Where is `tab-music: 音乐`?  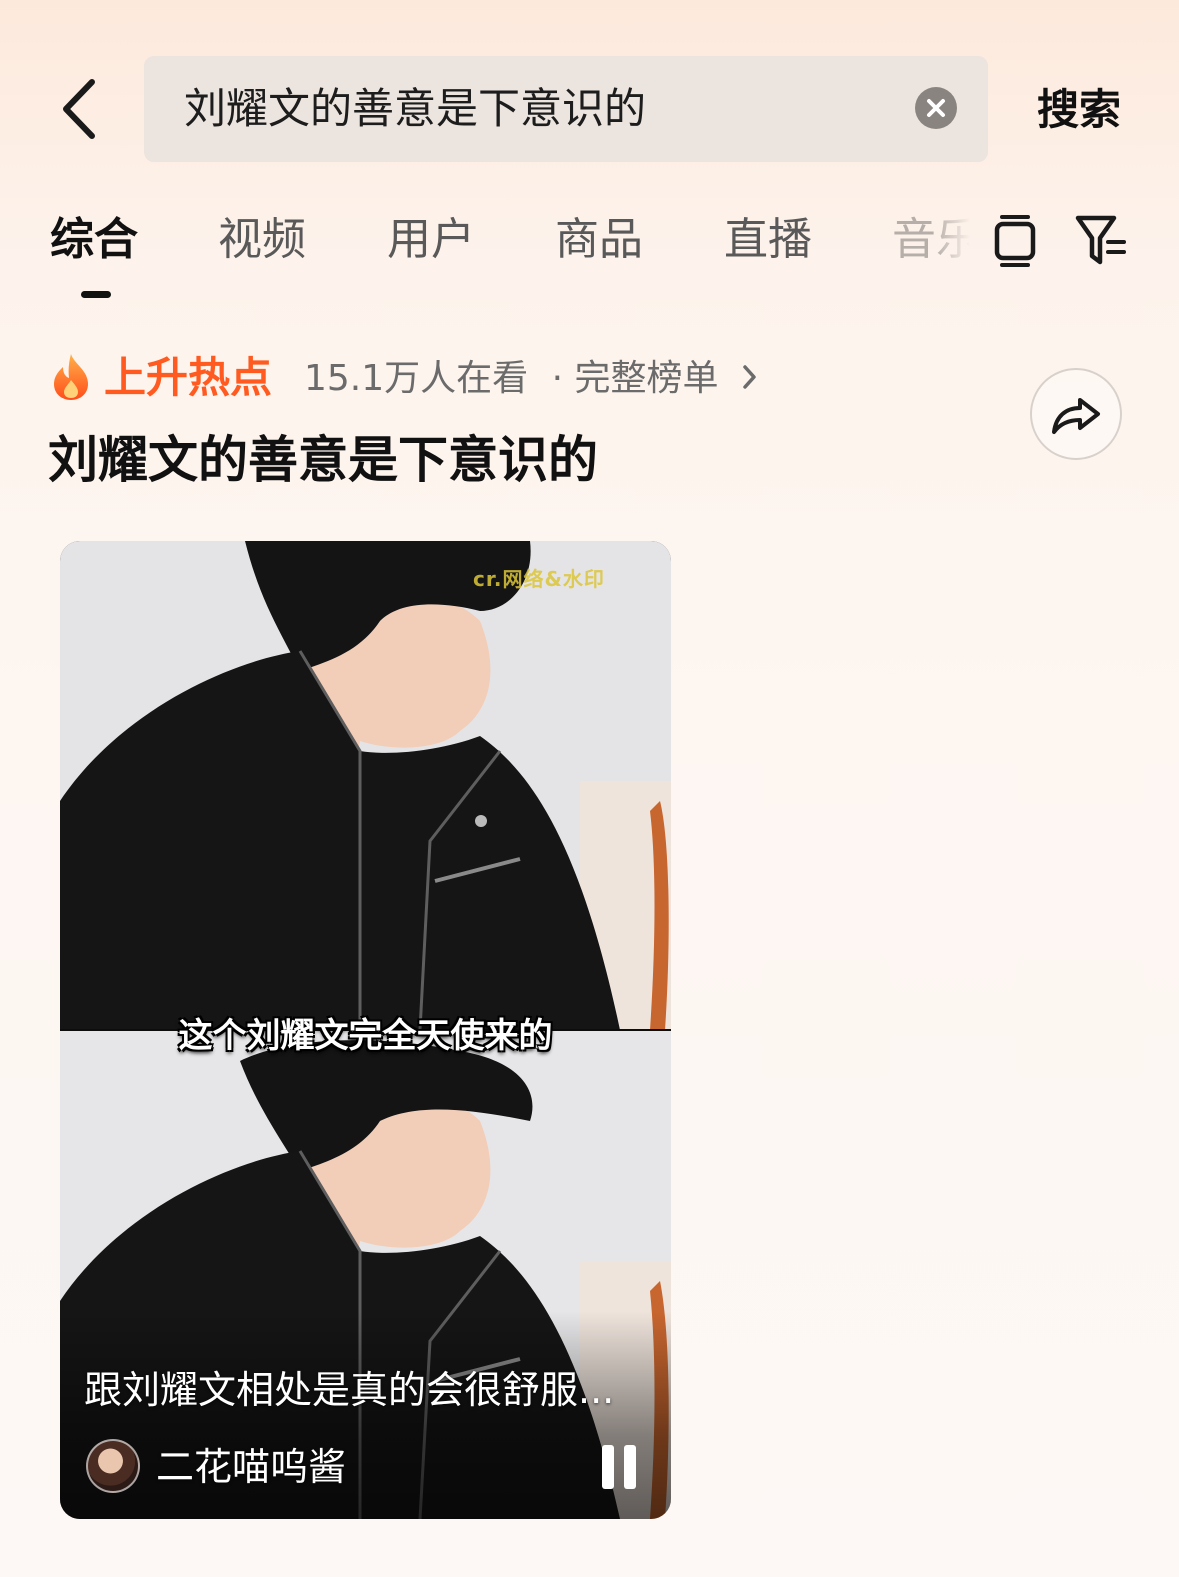 tab-music: 音乐 is located at coordinates (931, 240).